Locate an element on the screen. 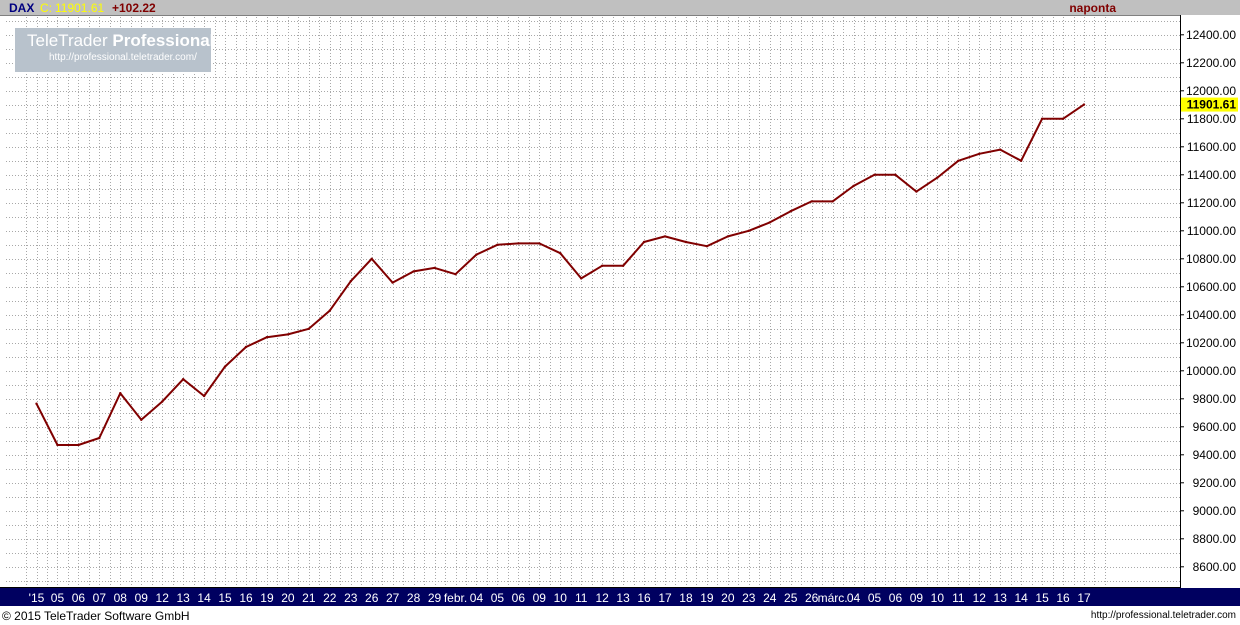 The width and height of the screenshot is (1240, 625). x-tick-label: febr. is located at coordinates (455, 598).